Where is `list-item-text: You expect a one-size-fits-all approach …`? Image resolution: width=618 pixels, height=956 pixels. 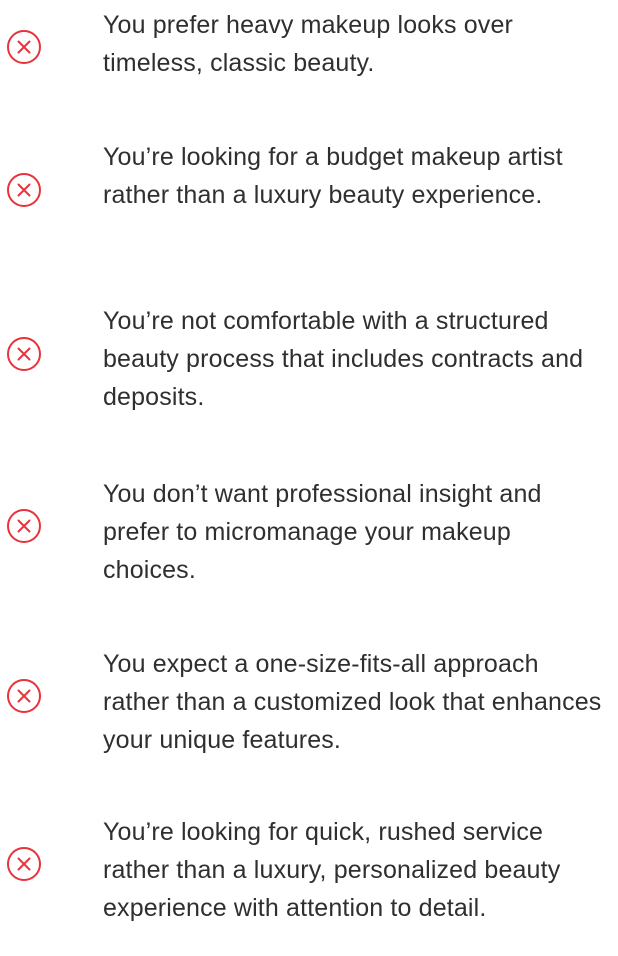 list-item-text: You expect a one-size-fits-all approach … is located at coordinates (352, 702).